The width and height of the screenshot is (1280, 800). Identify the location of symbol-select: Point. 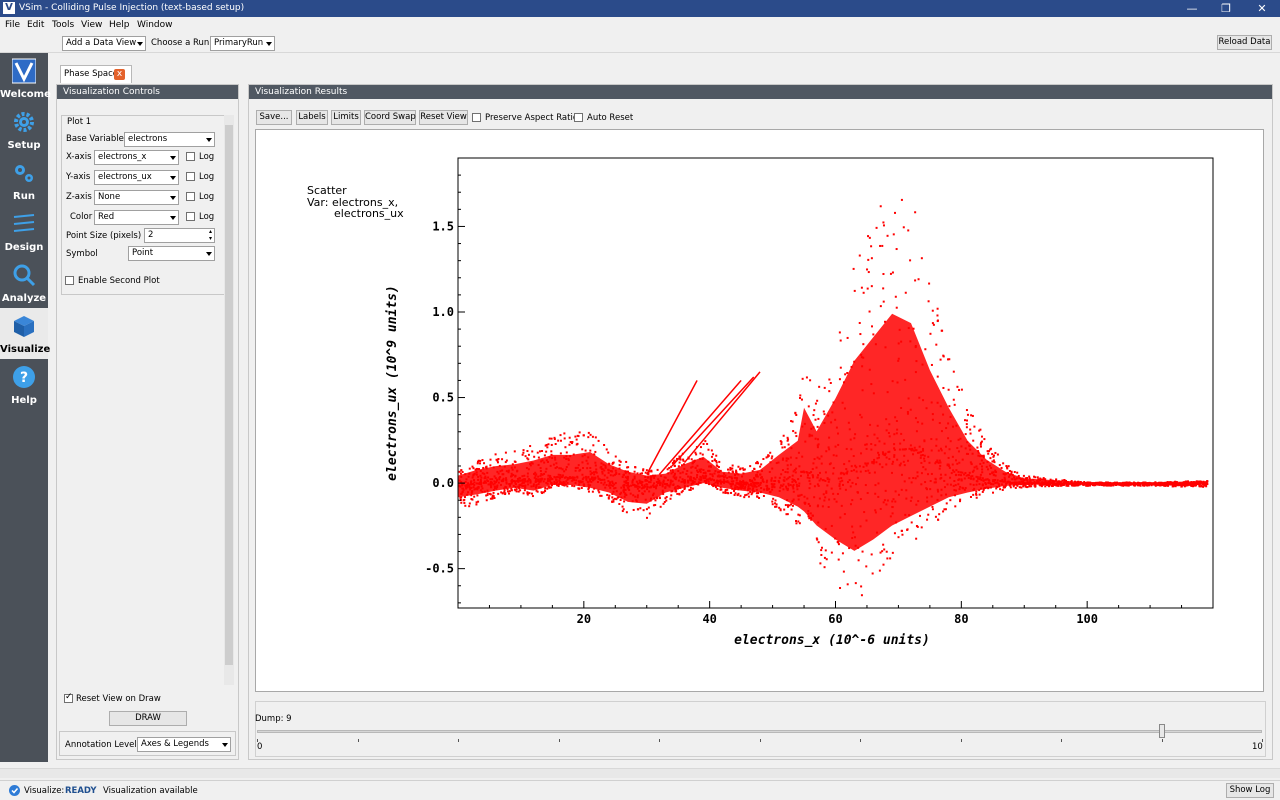
(171, 253).